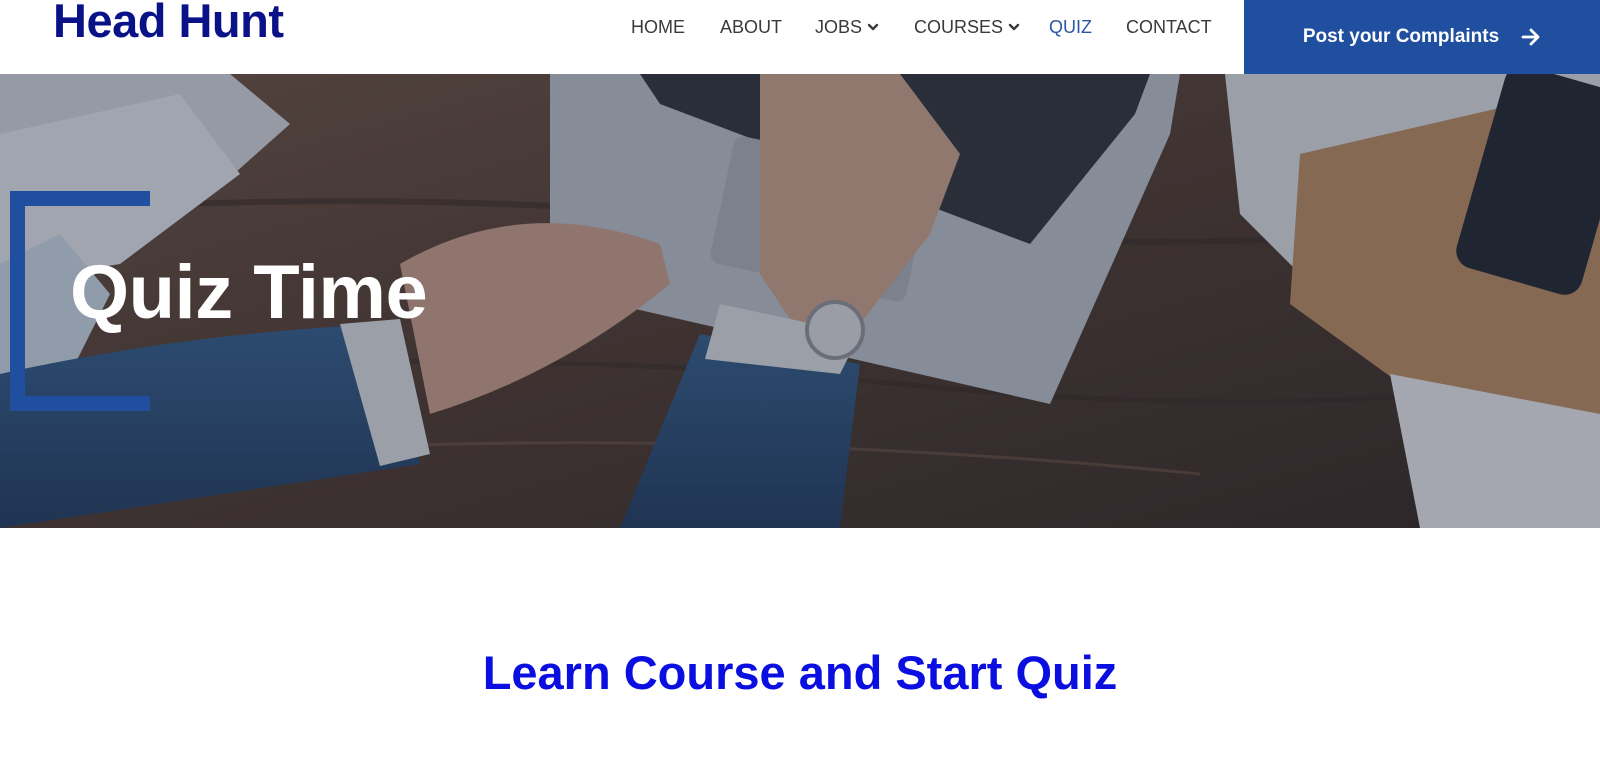 This screenshot has width=1600, height=780. What do you see at coordinates (751, 27) in the screenshot?
I see `nav-about: ABOUT` at bounding box center [751, 27].